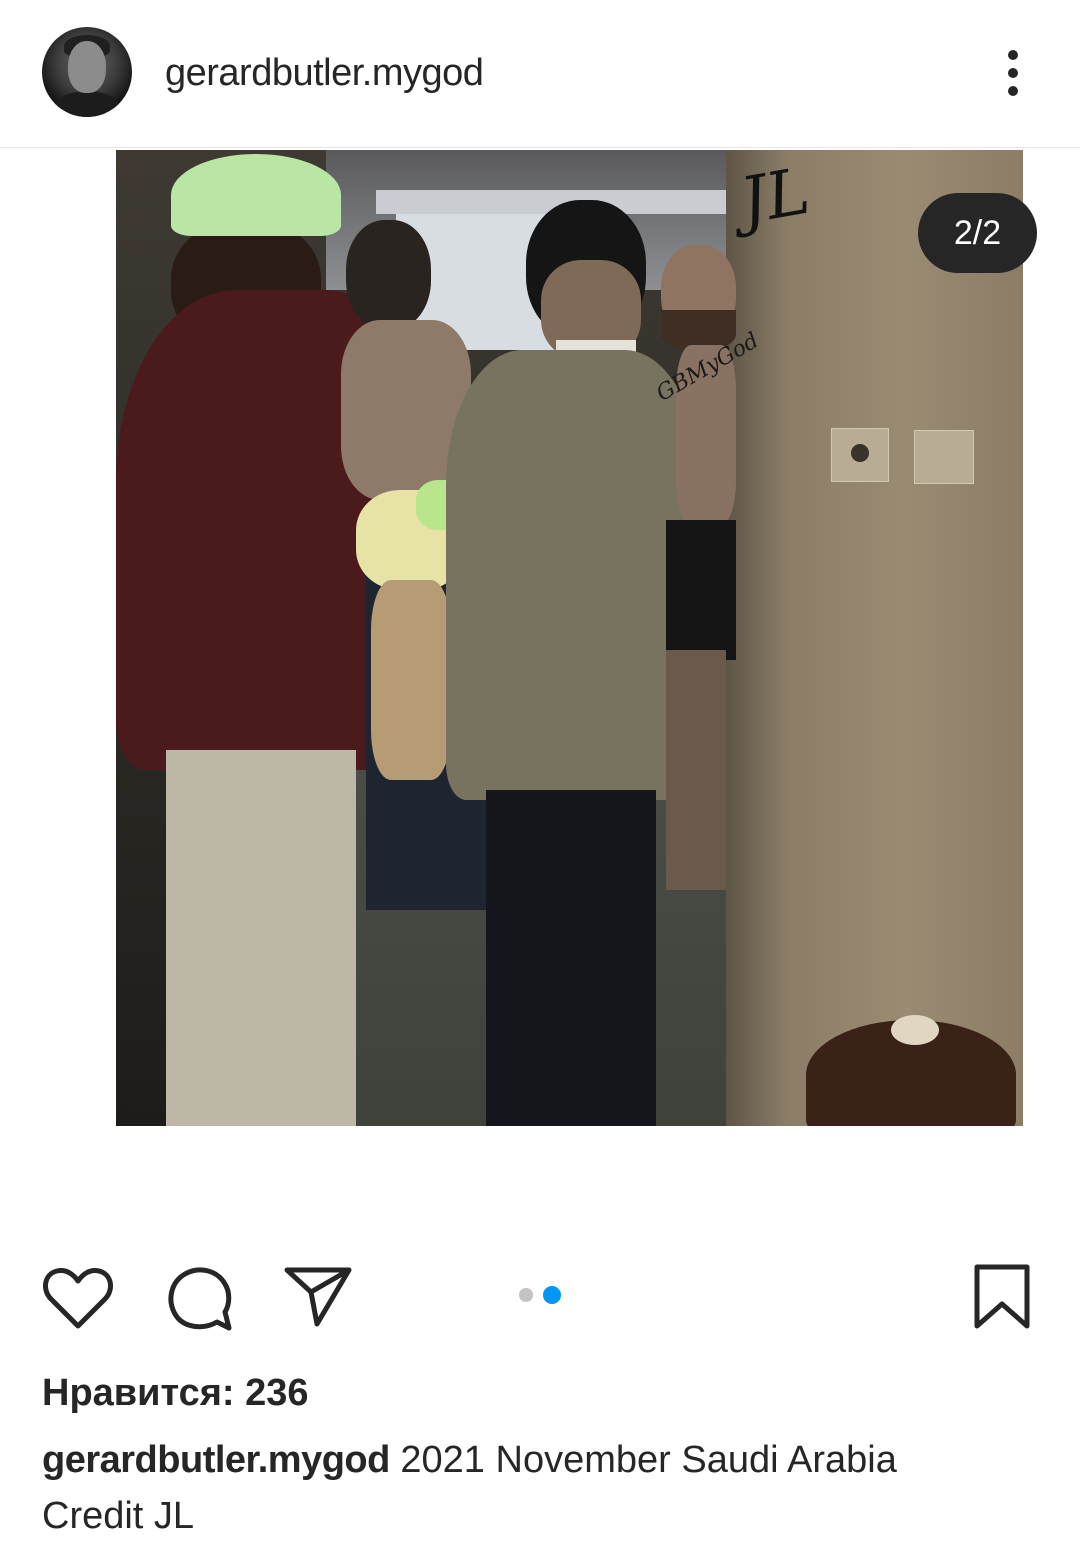 The image size is (1080, 1545). What do you see at coordinates (324, 73) in the screenshot?
I see `post-username: gerardbutler.mygod` at bounding box center [324, 73].